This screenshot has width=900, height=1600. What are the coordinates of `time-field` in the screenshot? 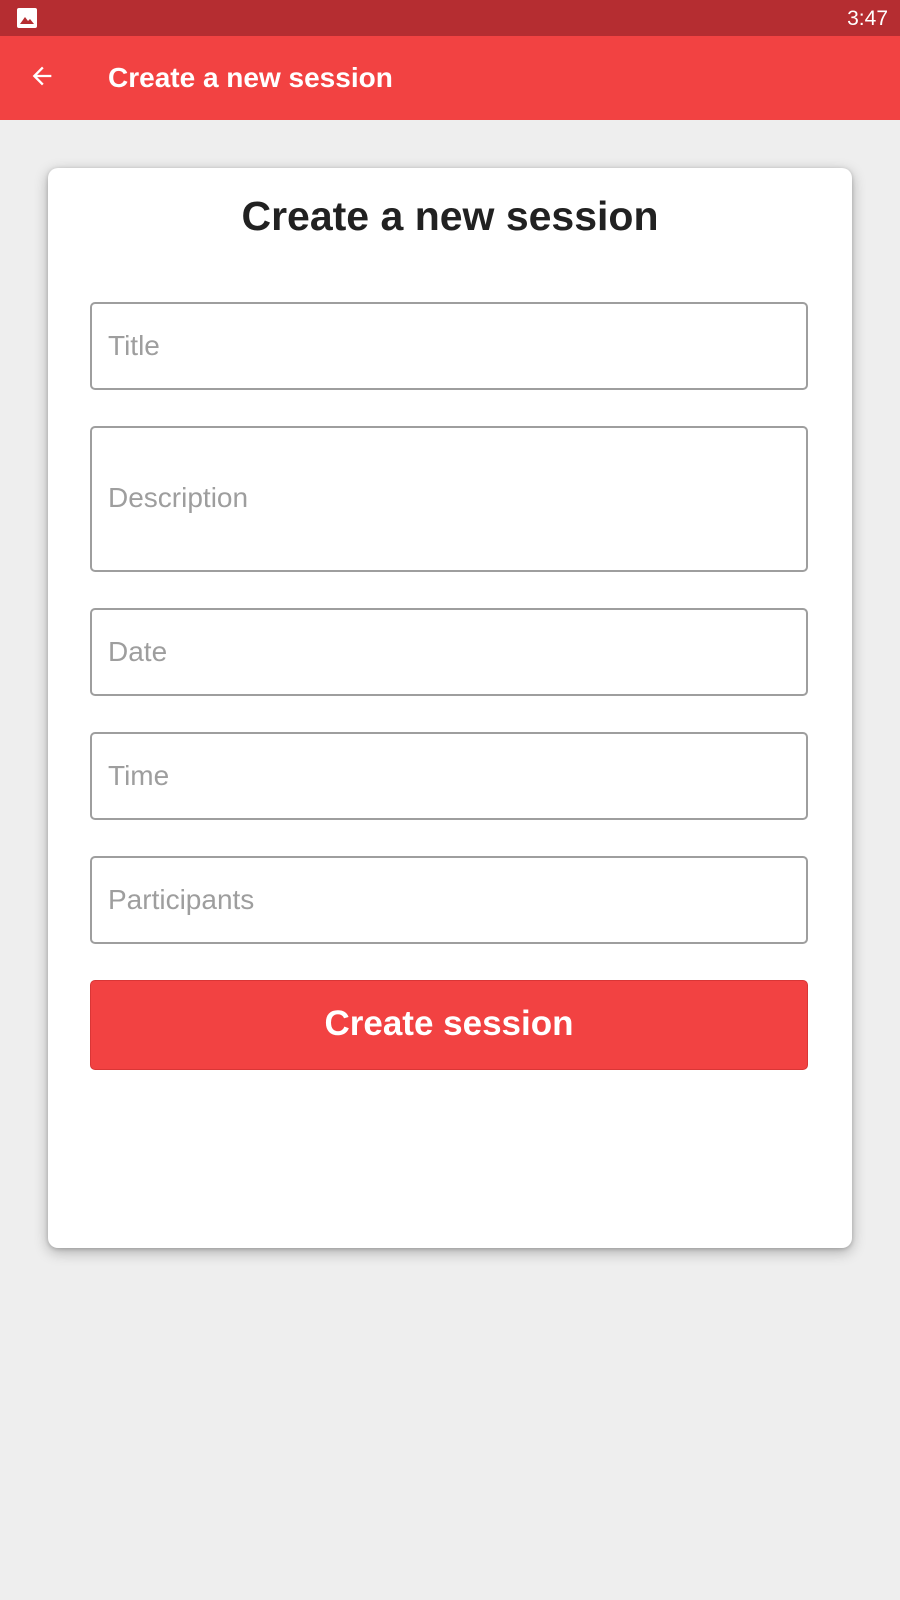 It's located at (449, 776).